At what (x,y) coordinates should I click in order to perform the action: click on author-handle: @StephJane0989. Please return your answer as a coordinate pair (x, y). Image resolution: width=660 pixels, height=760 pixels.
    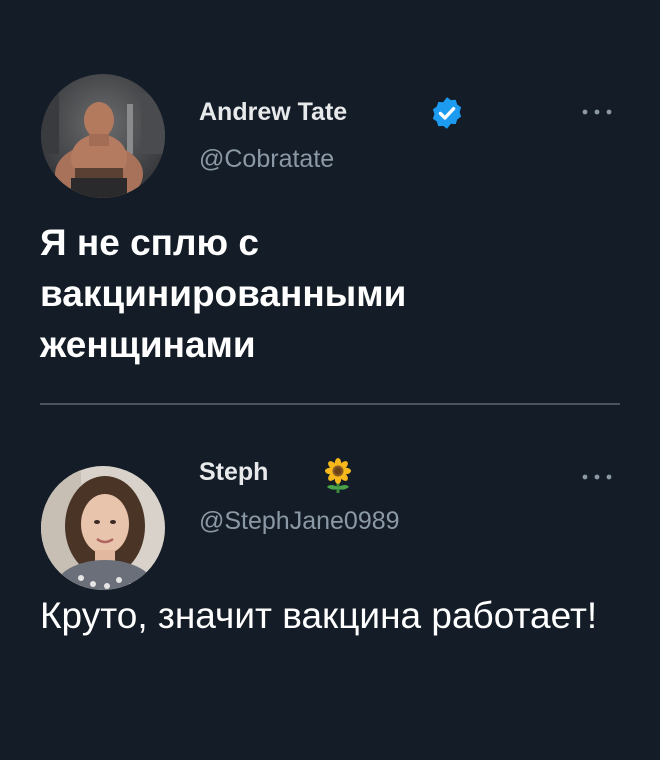
    Looking at the image, I should click on (299, 521).